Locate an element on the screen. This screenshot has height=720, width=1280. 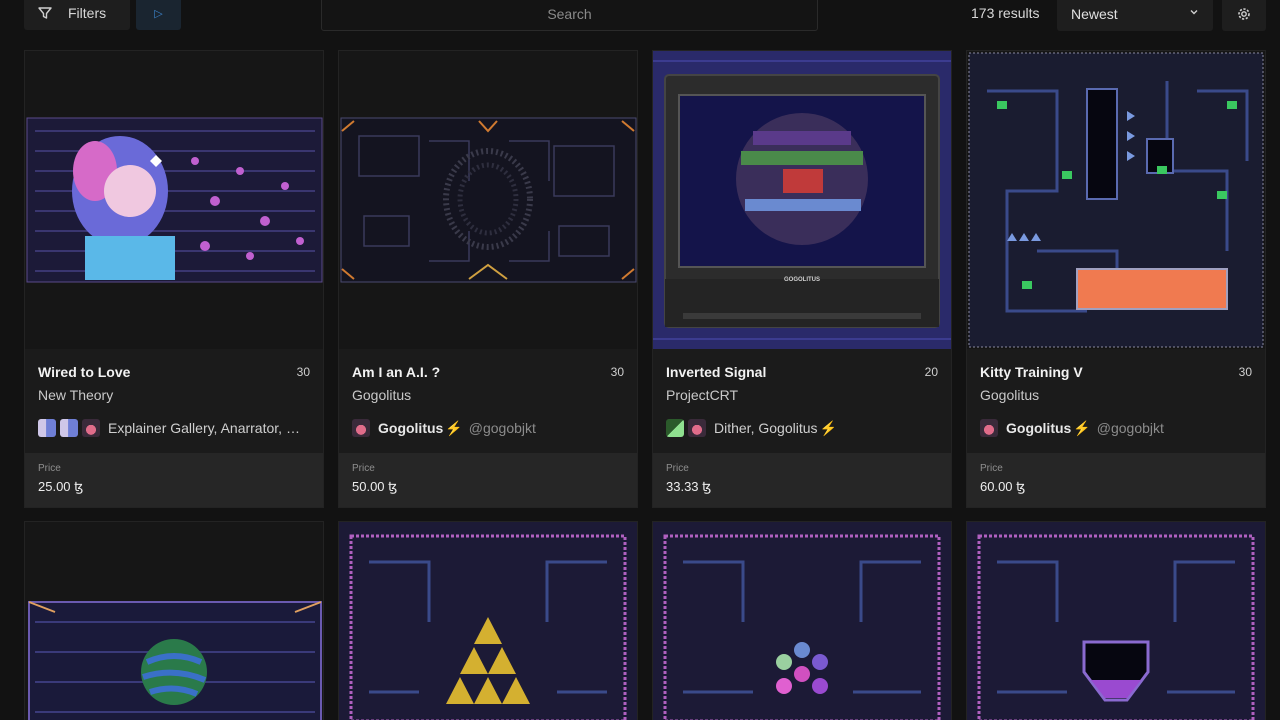
sort-select: Newest is located at coordinates (1135, 15).